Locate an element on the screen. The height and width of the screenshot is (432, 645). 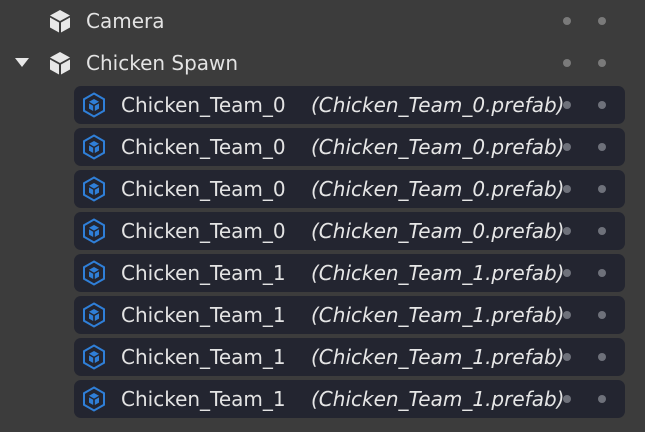
hierarchy-item-chicken-spawn: Chicken Spawn is located at coordinates (322, 63).